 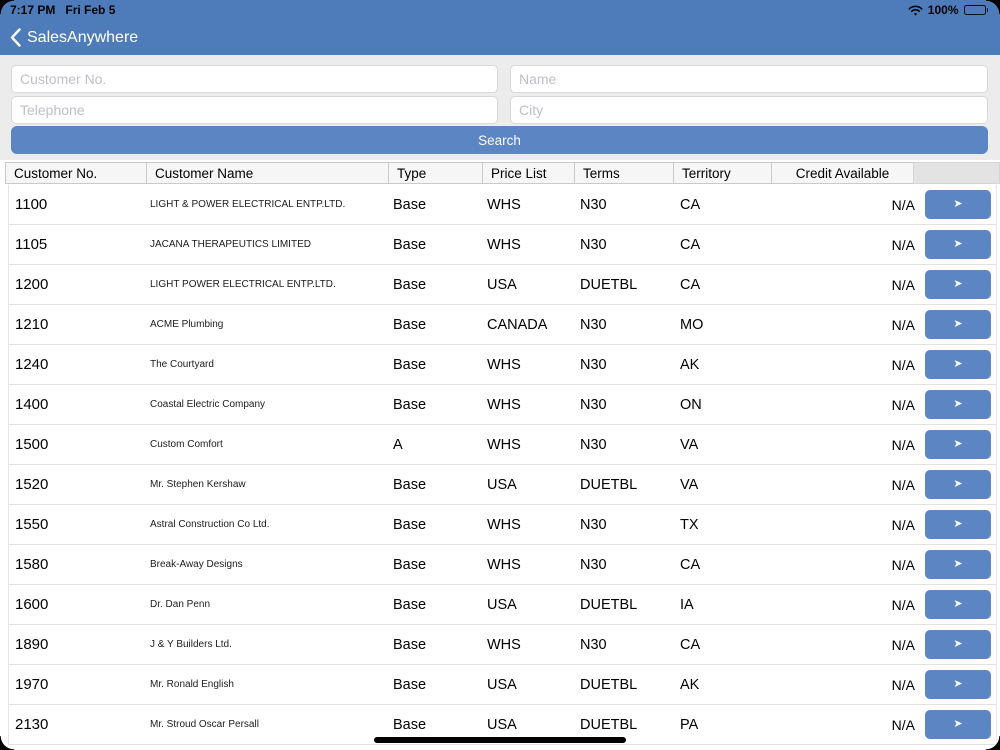 I want to click on home-indicator, so click(x=500, y=740).